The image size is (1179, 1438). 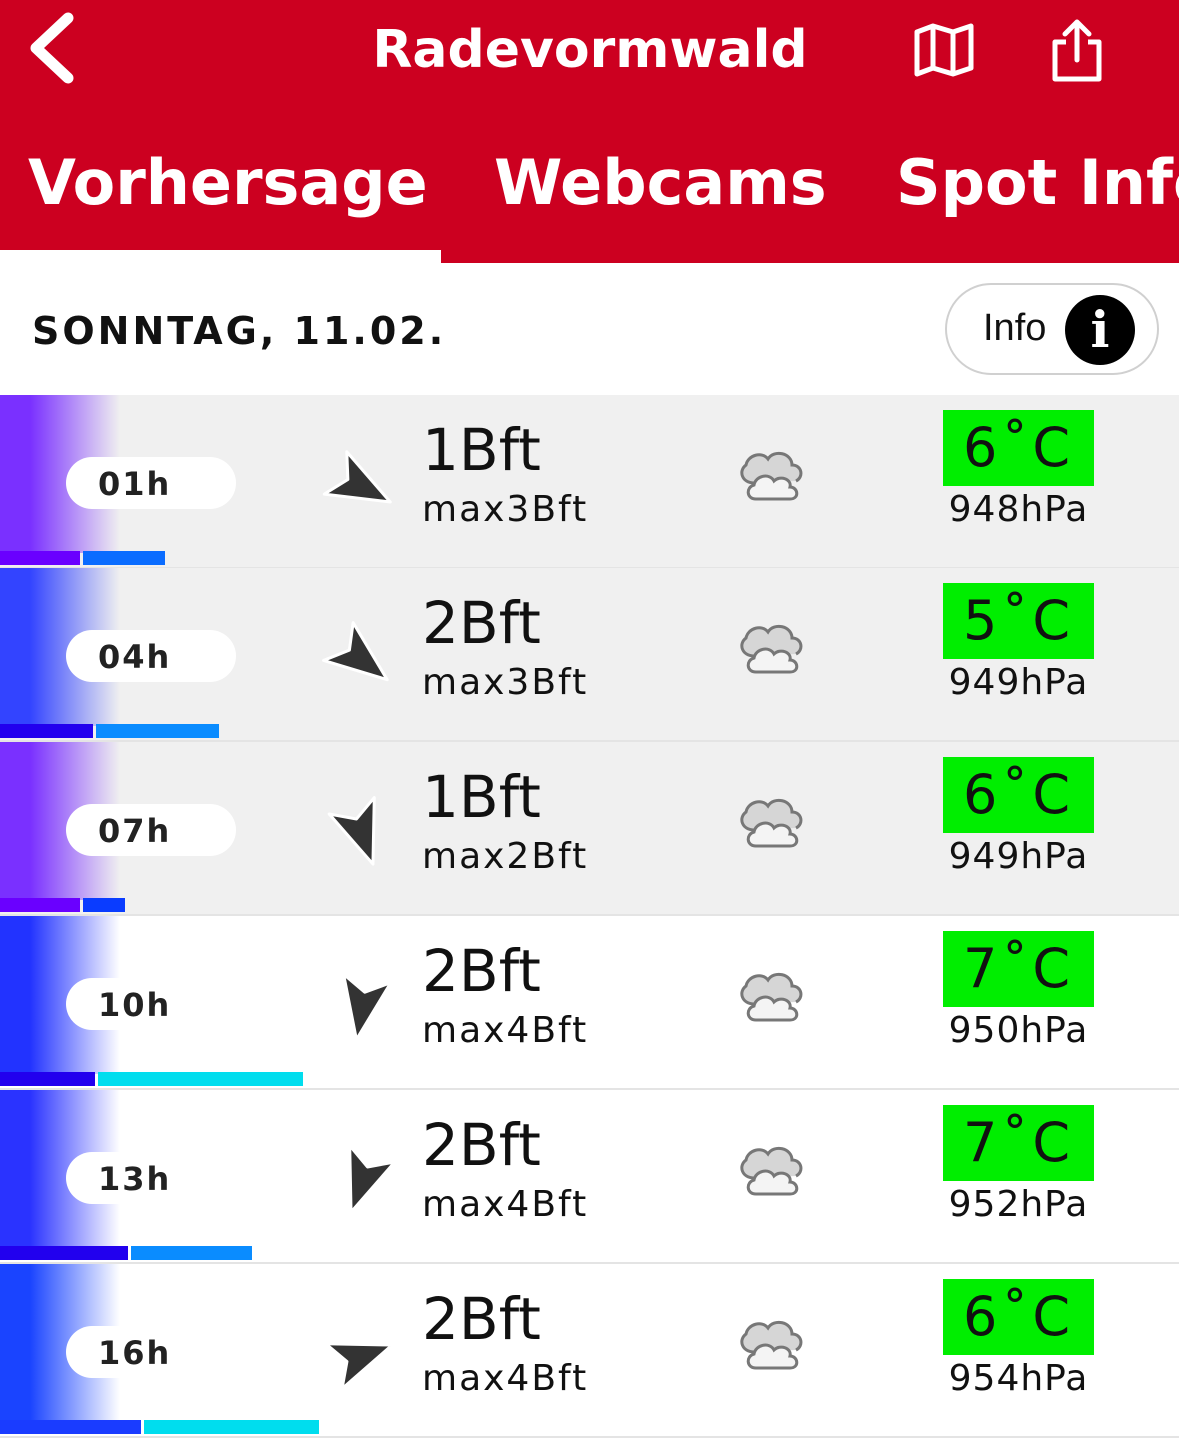 What do you see at coordinates (589, 1003) in the screenshot?
I see `forecast-row: 10h 2Bft max4Bft 7˚C 950hPa` at bounding box center [589, 1003].